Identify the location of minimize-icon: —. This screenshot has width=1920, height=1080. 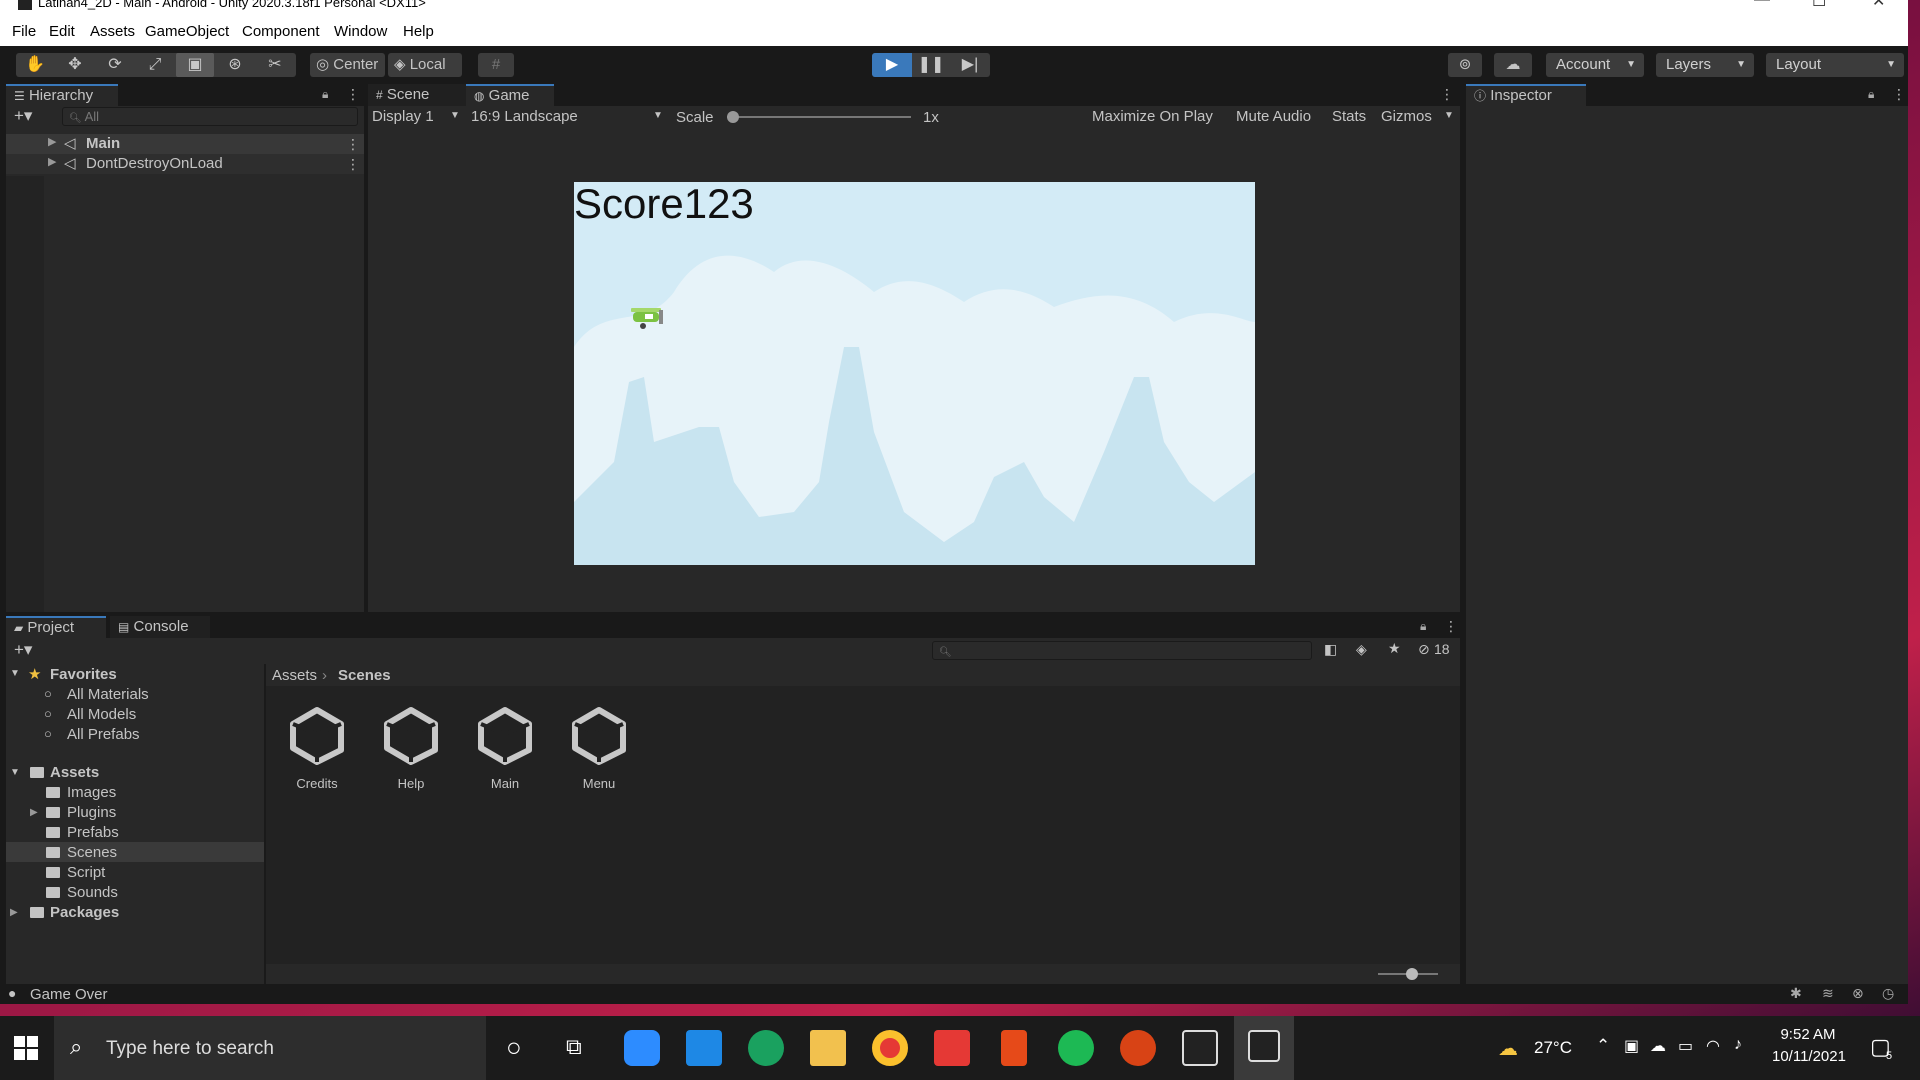
(1762, 4).